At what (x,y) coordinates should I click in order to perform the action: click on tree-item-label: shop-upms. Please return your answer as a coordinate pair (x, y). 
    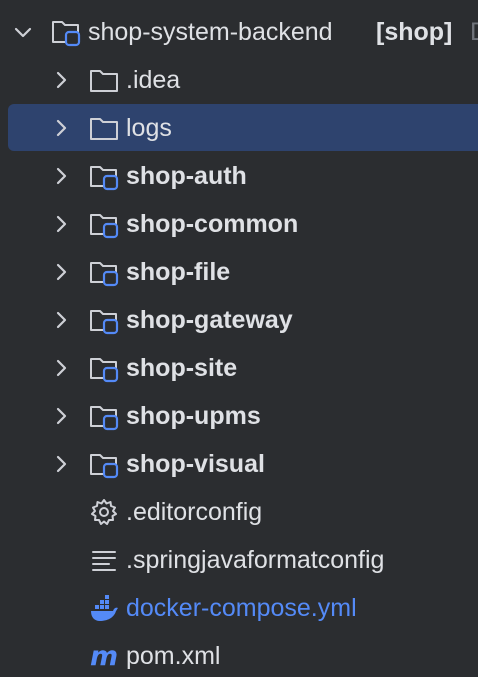
    Looking at the image, I should click on (193, 416).